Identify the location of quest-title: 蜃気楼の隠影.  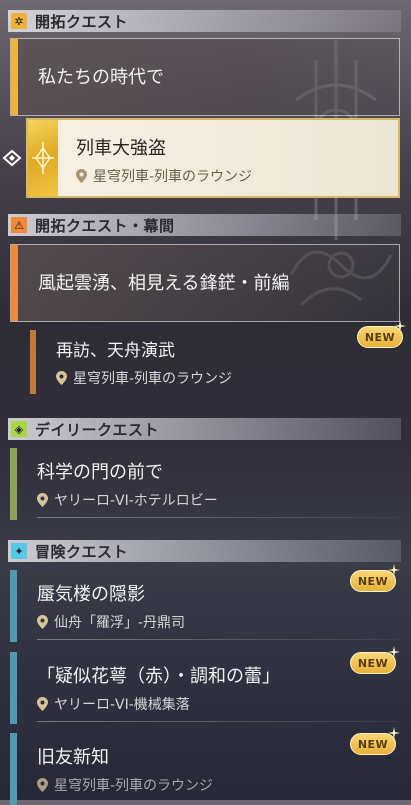
(91, 594).